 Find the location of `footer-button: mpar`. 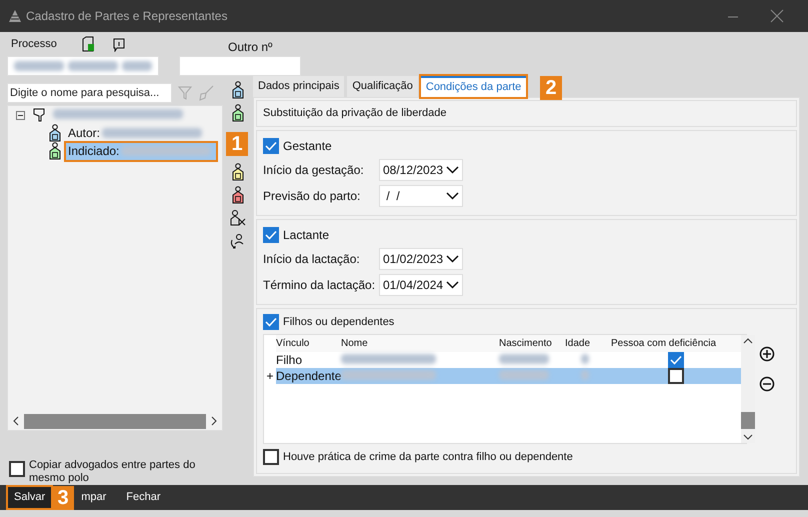

footer-button: mpar is located at coordinates (93, 497).